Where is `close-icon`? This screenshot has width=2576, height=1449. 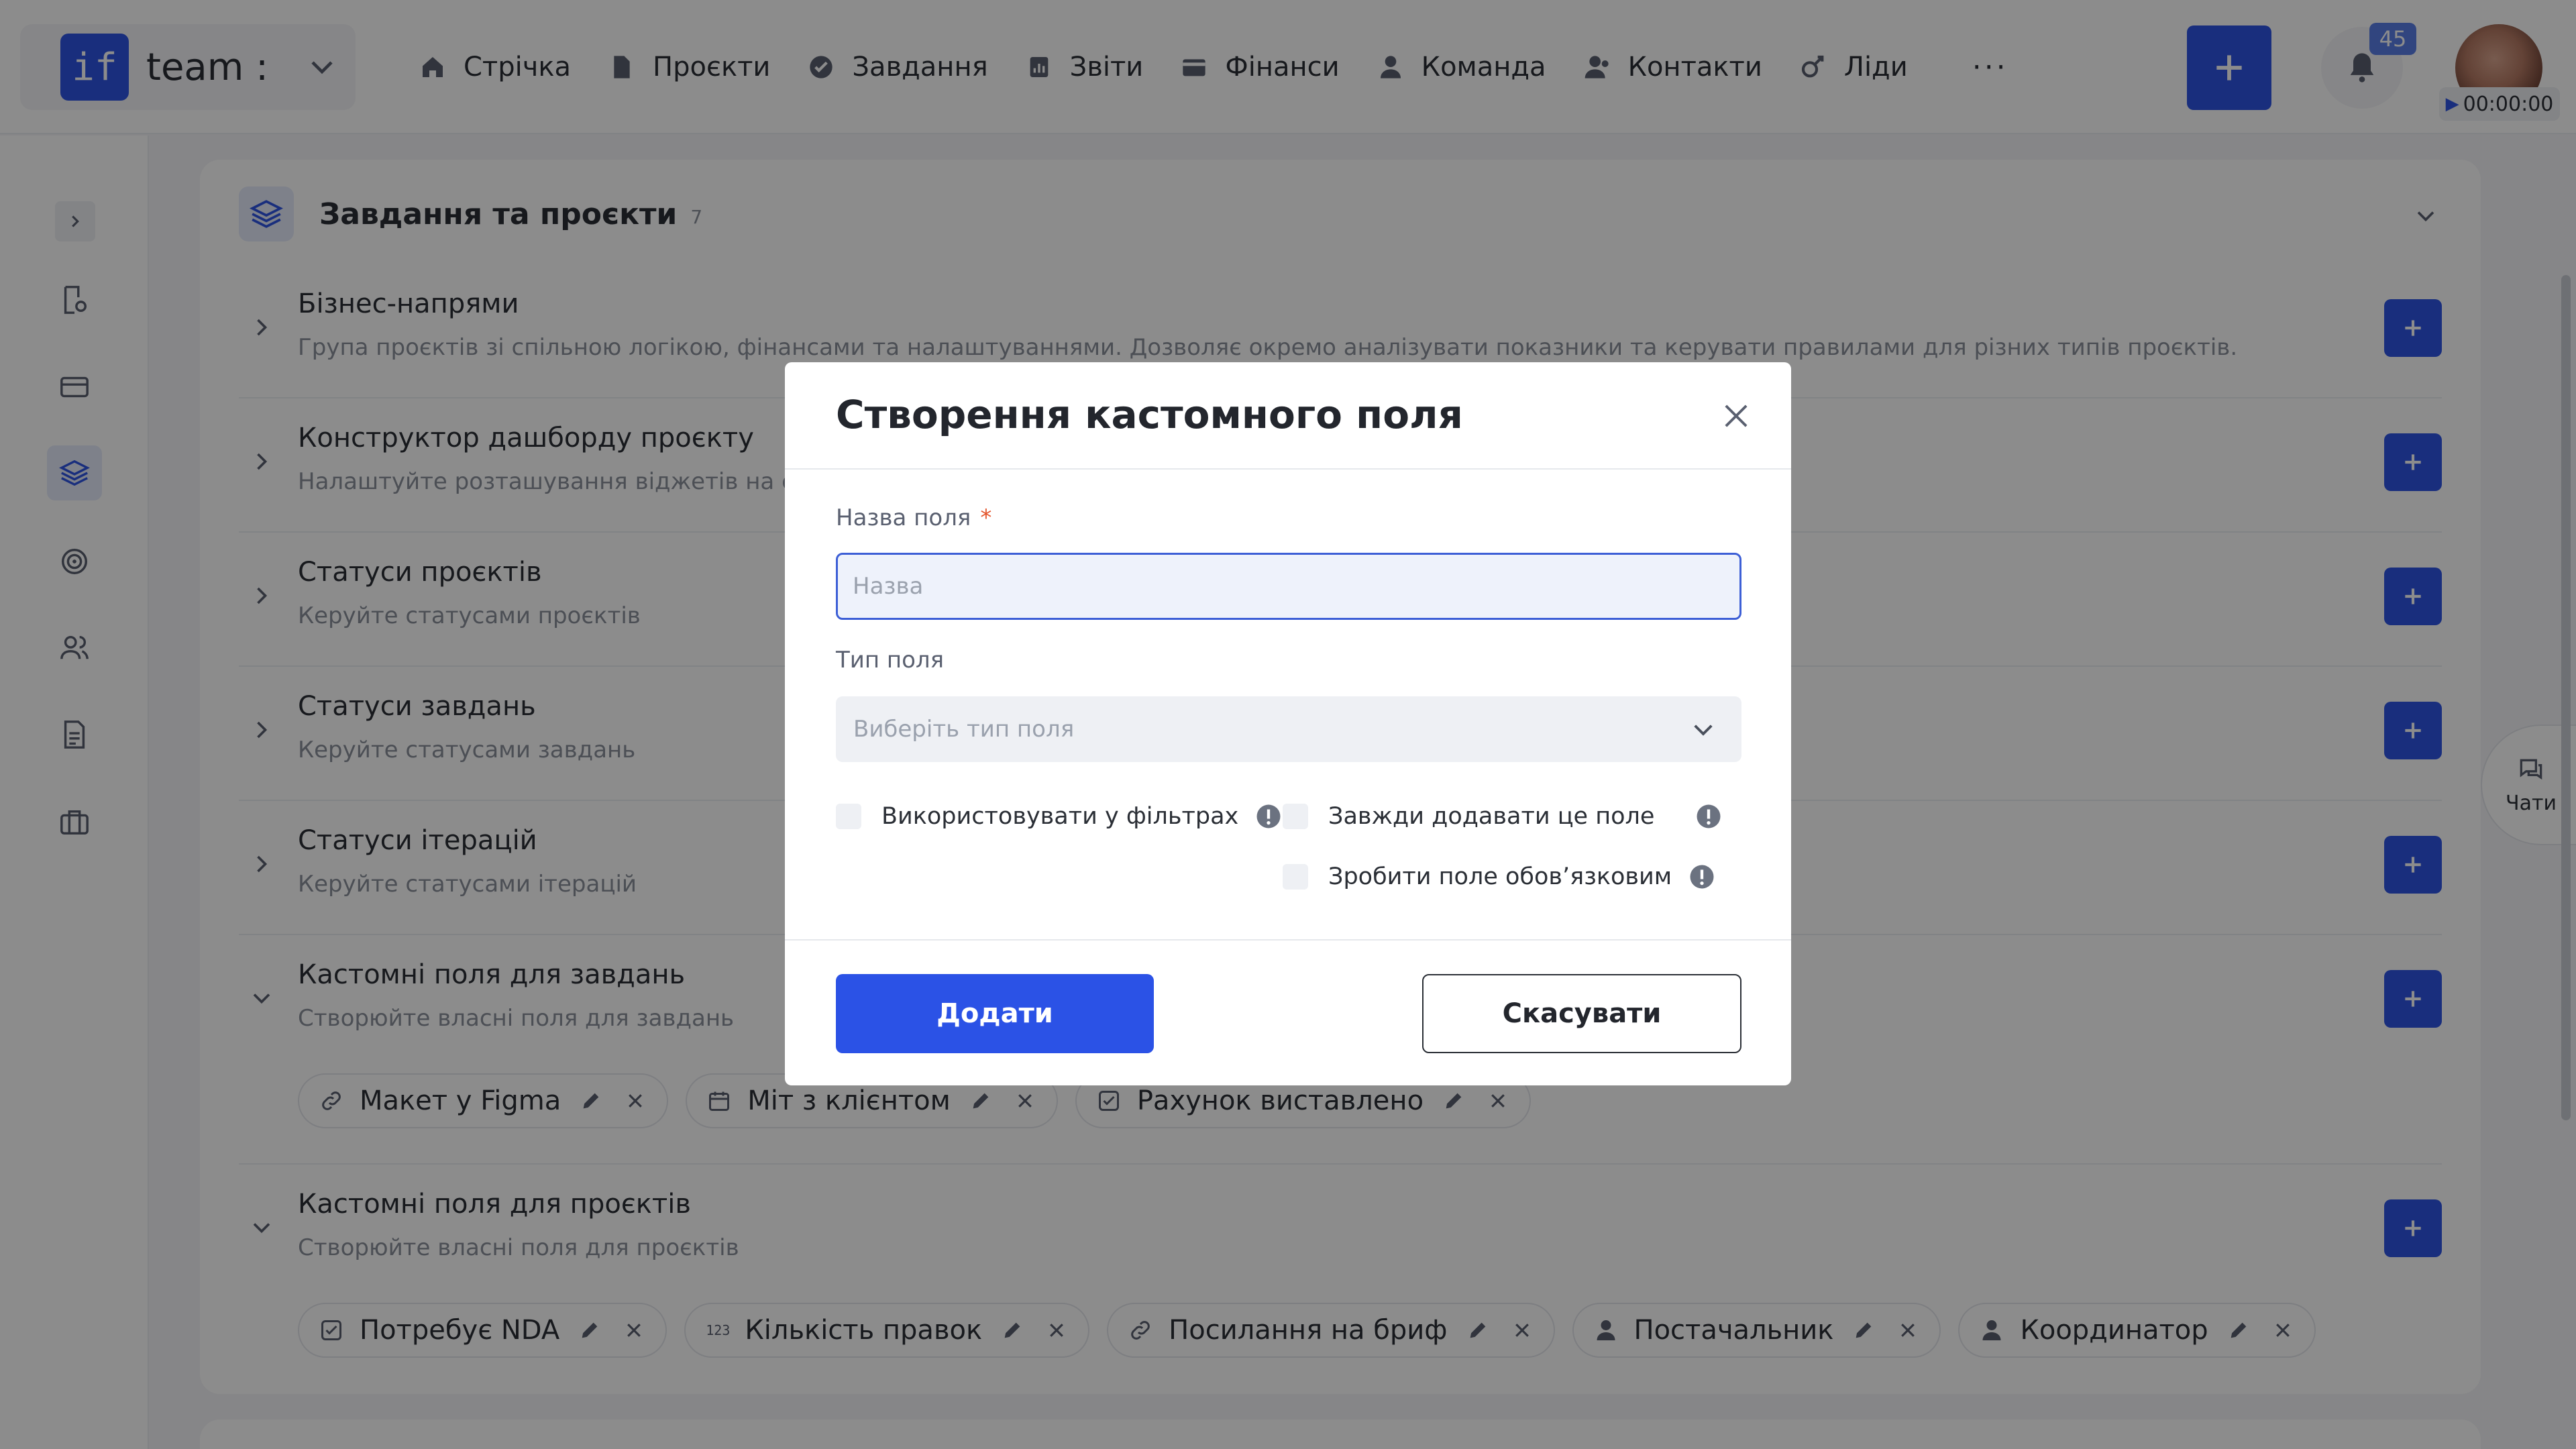 close-icon is located at coordinates (1736, 415).